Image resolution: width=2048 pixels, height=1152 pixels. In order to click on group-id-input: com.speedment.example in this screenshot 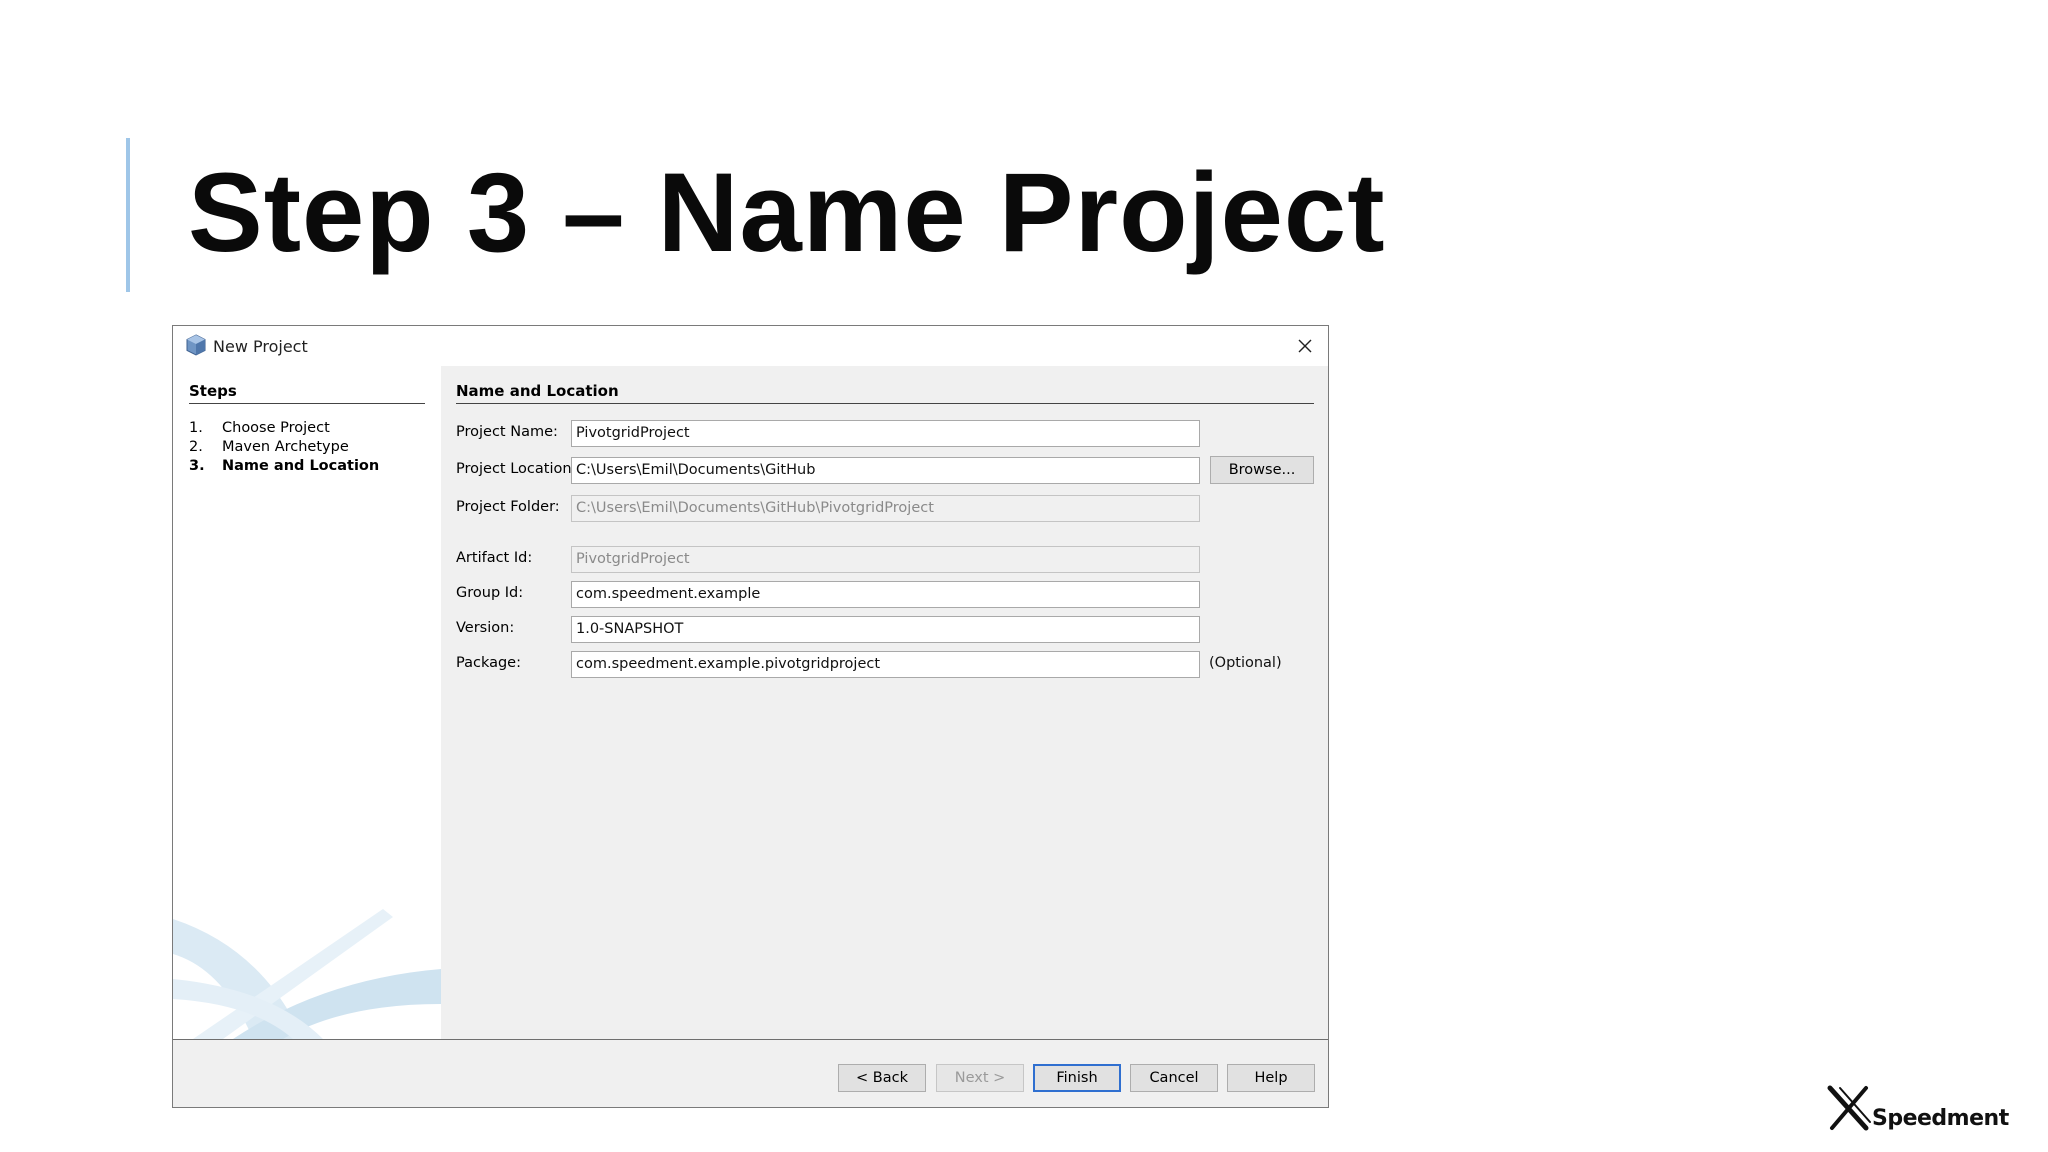, I will do `click(885, 594)`.